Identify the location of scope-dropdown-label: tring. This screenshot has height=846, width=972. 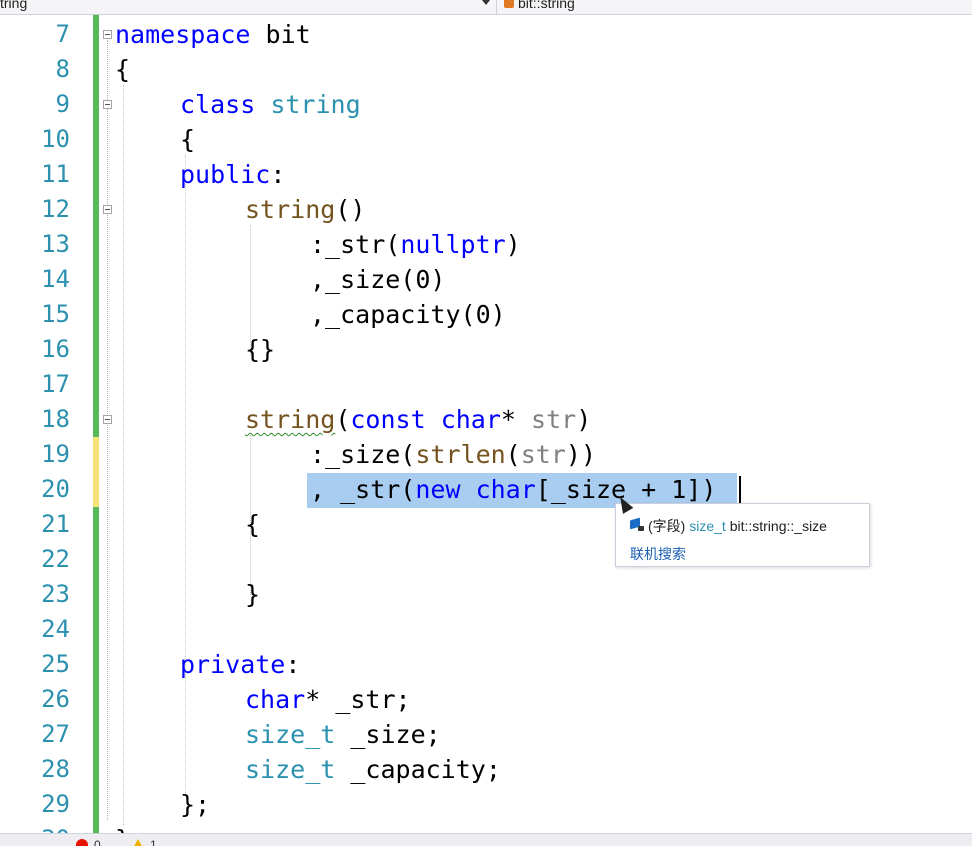
(14, 5).